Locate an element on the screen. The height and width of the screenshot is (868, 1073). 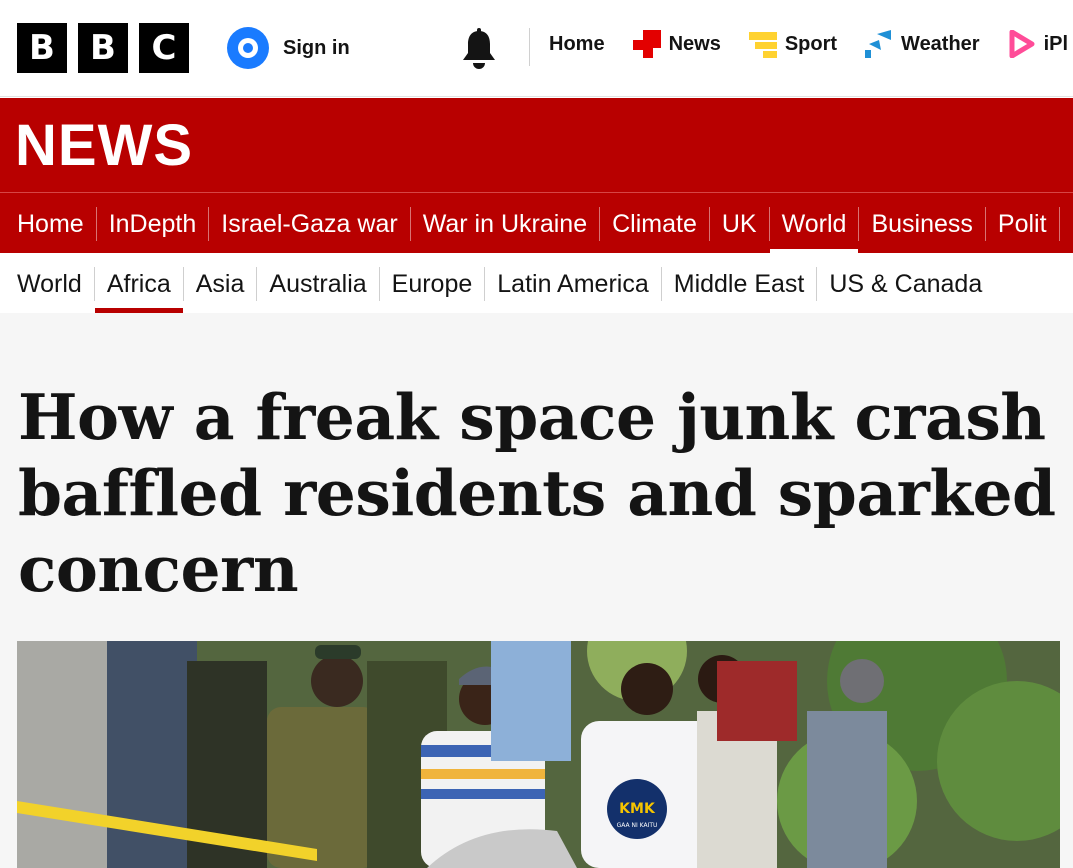
sport-icon is located at coordinates (762, 45).